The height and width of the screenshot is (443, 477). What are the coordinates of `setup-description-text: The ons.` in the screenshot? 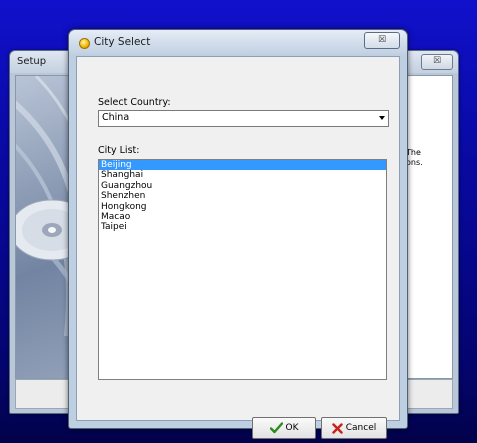 It's located at (414, 157).